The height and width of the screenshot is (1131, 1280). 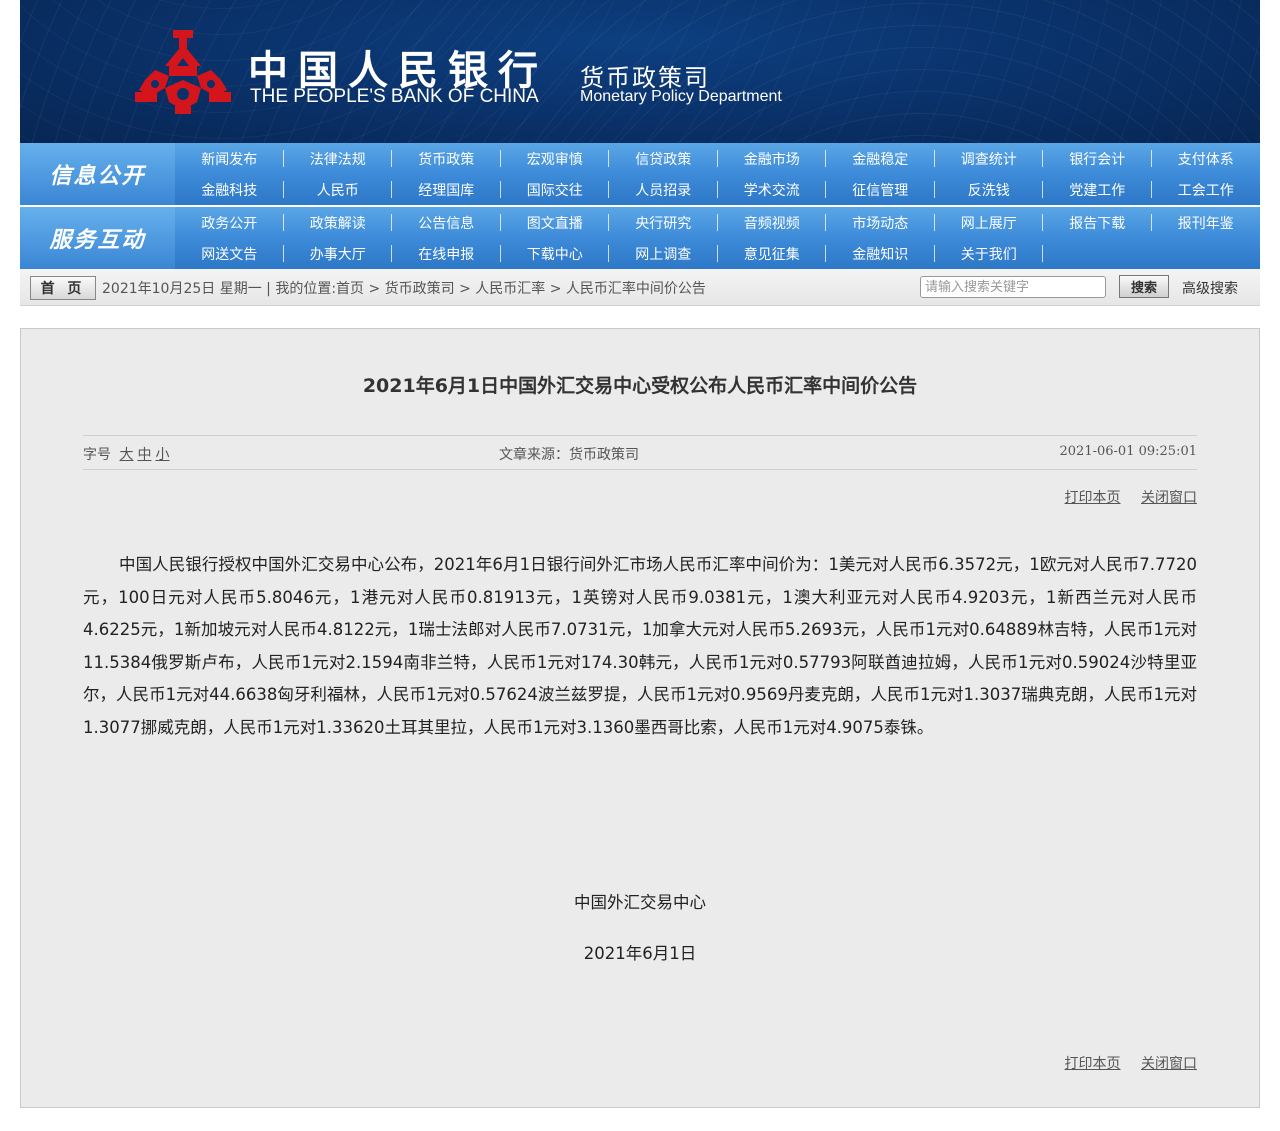 I want to click on advanced-search-link: 高级搜索, so click(x=1210, y=288).